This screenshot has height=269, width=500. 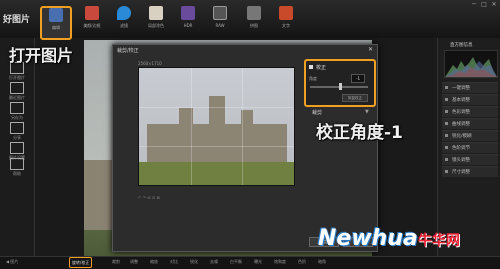 I want to click on annotation-rotate: 校正角度-1, so click(x=359, y=133).